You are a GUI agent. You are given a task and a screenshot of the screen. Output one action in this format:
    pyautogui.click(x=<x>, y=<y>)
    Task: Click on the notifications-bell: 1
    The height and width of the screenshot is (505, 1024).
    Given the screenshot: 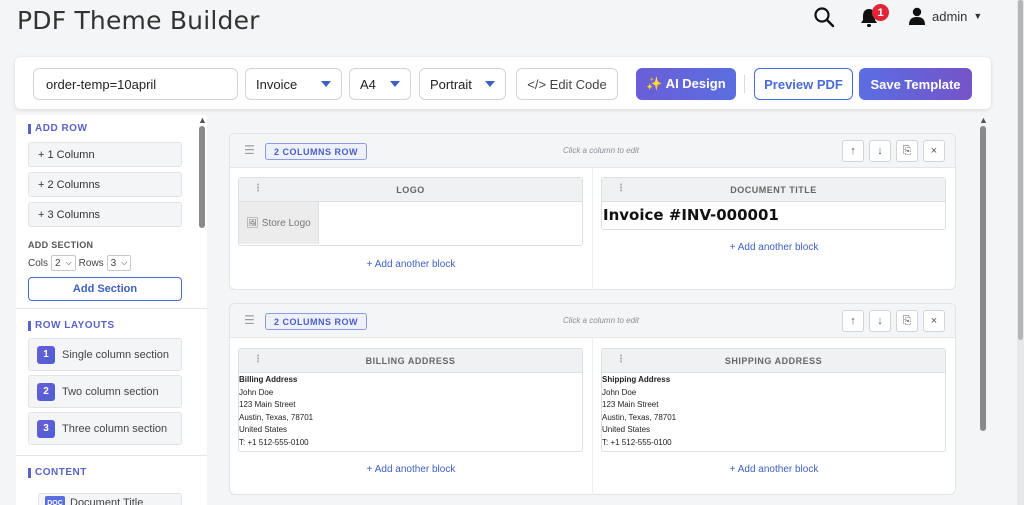 What is the action you would take?
    pyautogui.click(x=875, y=16)
    